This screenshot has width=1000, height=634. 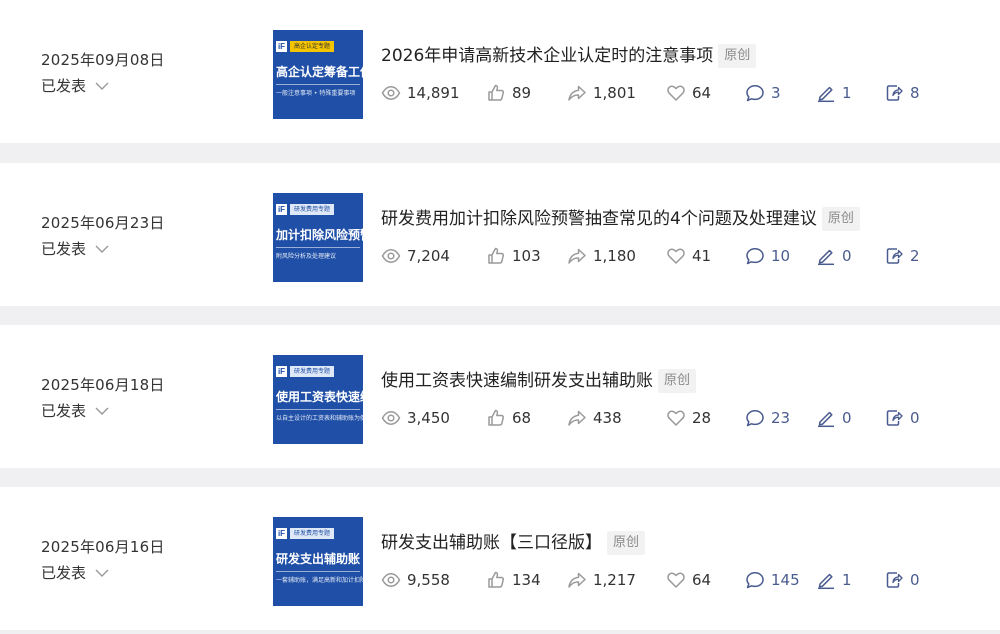 What do you see at coordinates (915, 256) in the screenshot?
I see `reposts-count: 2` at bounding box center [915, 256].